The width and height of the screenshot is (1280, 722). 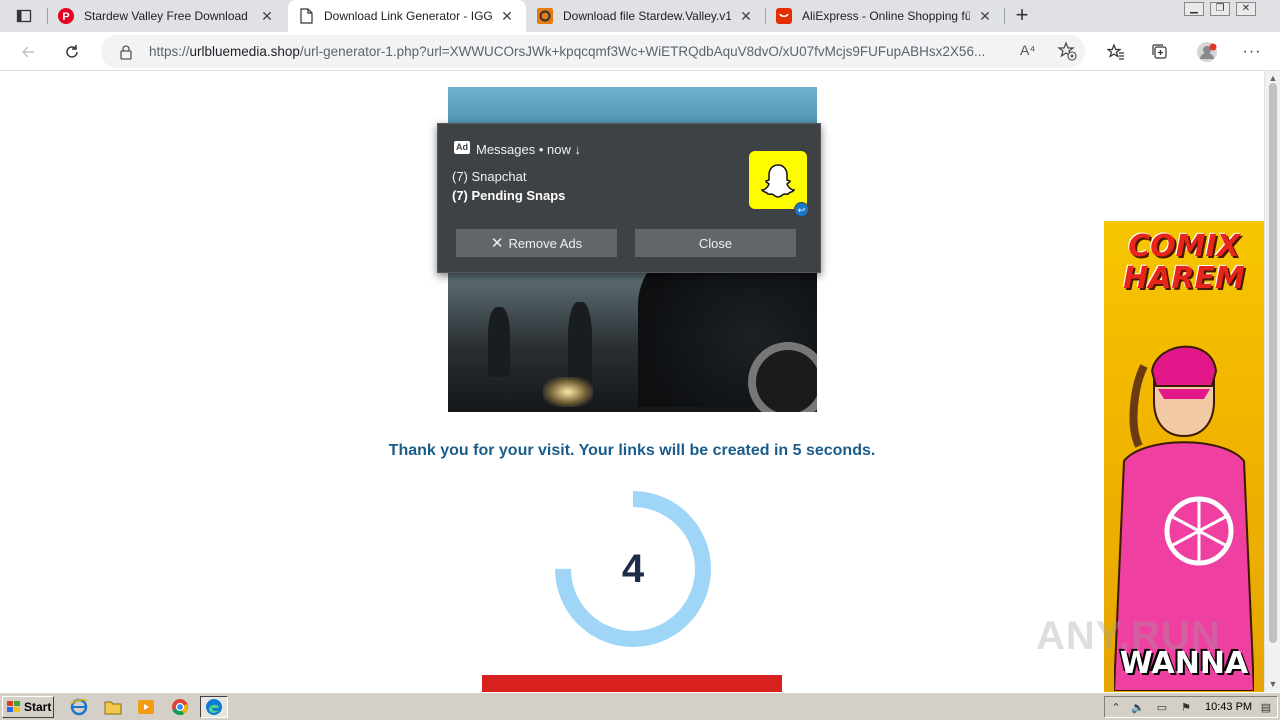 I want to click on ad-brand-title: COMIX HAREM, so click(x=1184, y=263).